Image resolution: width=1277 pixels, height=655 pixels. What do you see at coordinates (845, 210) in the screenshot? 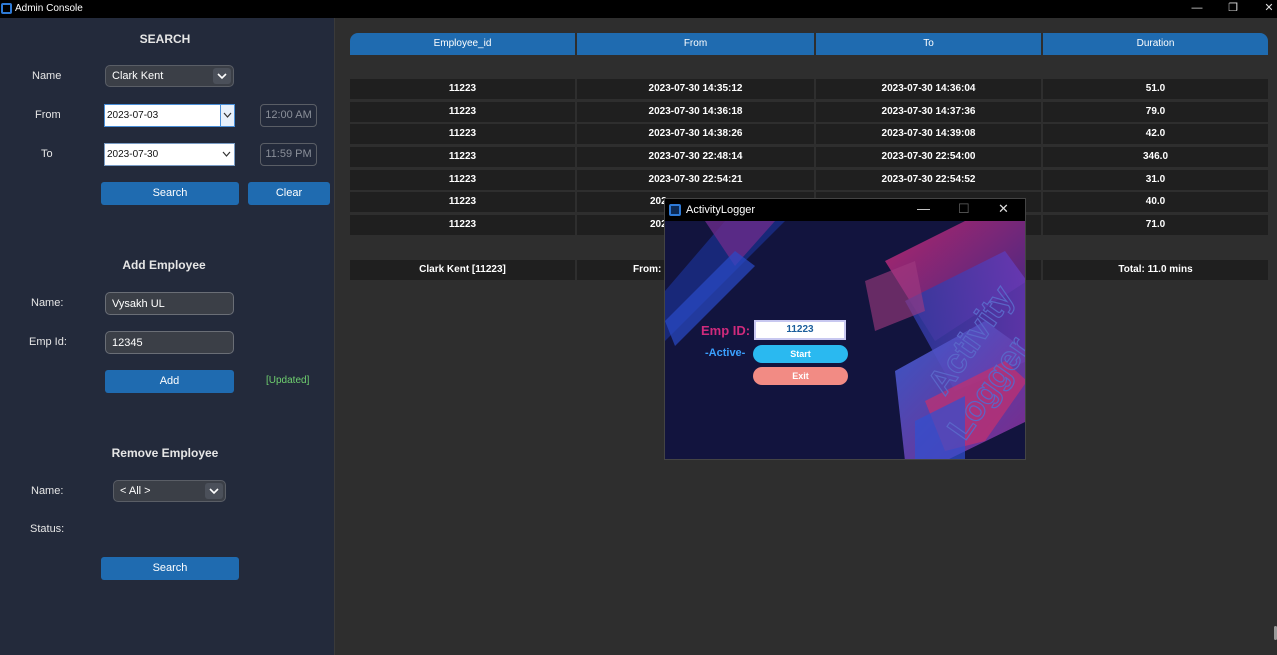
I see `popup-title-bar: ActivityLogger — ☐ ✕` at bounding box center [845, 210].